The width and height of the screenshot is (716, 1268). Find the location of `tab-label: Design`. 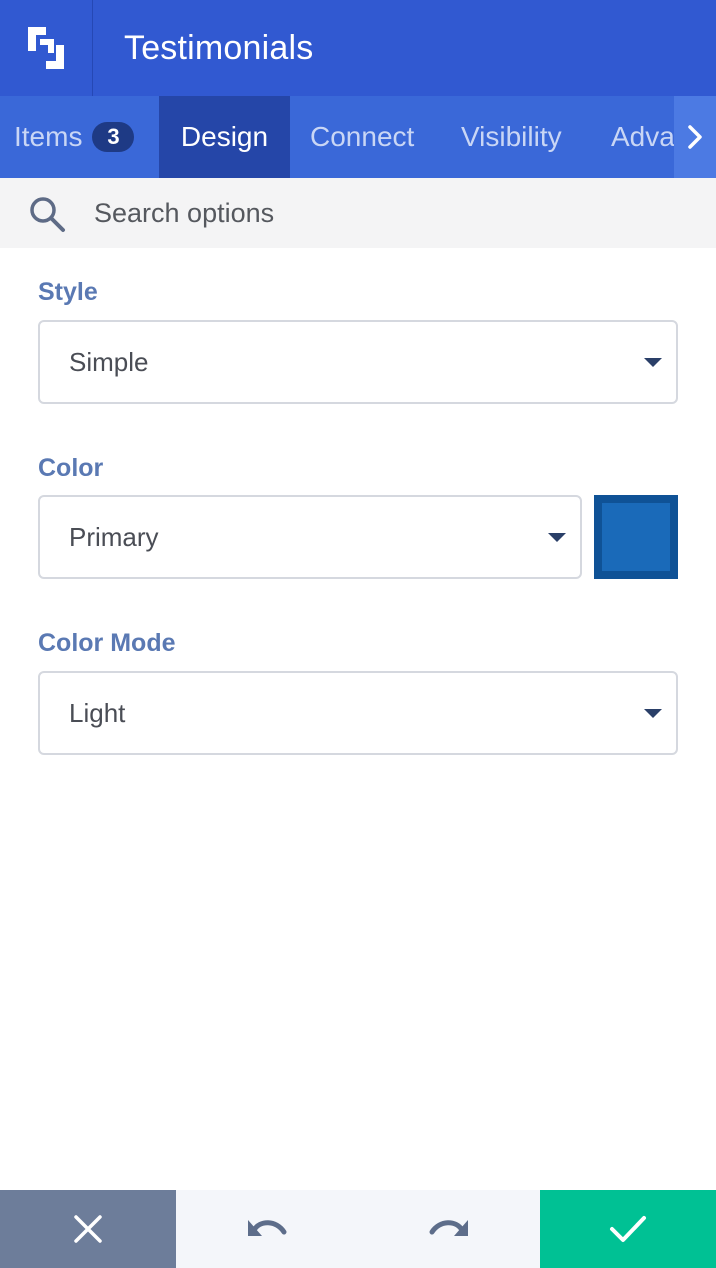

tab-label: Design is located at coordinates (224, 136).